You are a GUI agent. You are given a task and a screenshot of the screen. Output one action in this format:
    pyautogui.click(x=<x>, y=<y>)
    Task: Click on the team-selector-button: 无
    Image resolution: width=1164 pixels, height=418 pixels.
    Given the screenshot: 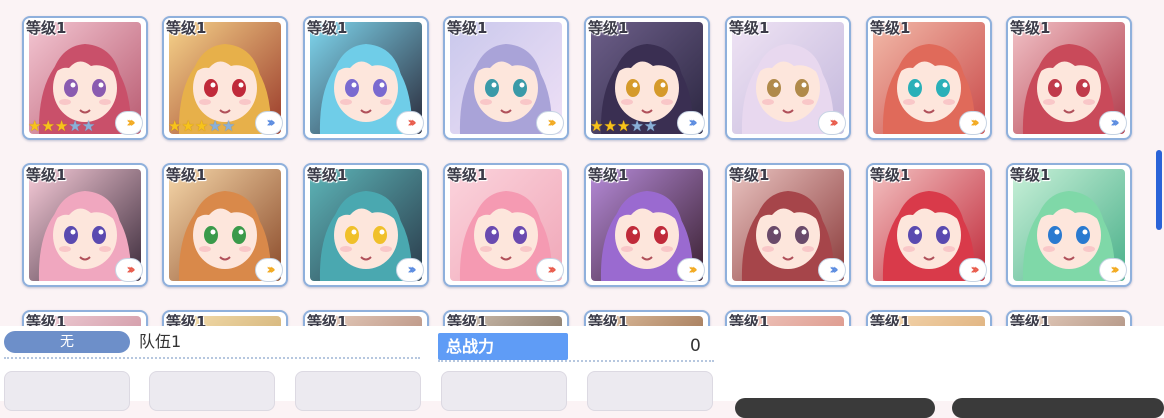 What is the action you would take?
    pyautogui.click(x=67, y=342)
    